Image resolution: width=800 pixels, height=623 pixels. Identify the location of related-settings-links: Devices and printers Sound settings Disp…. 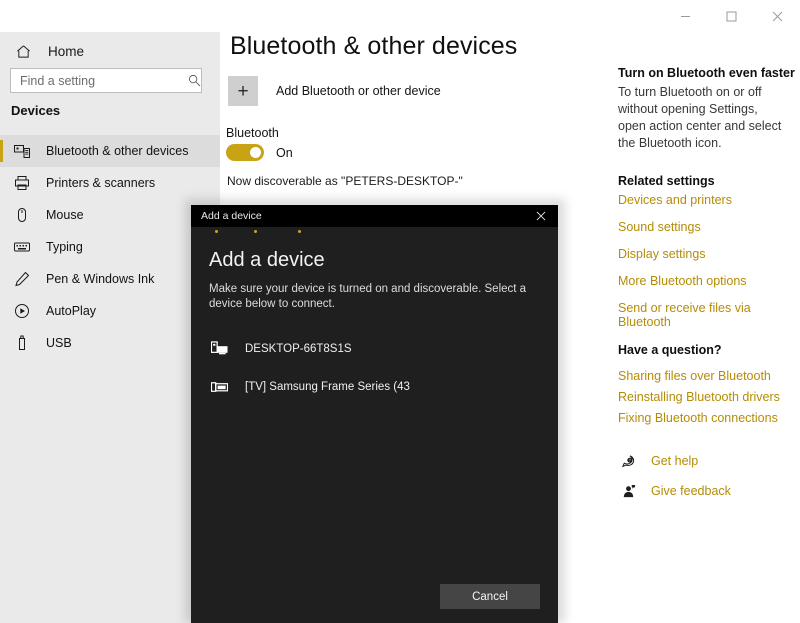
(708, 267).